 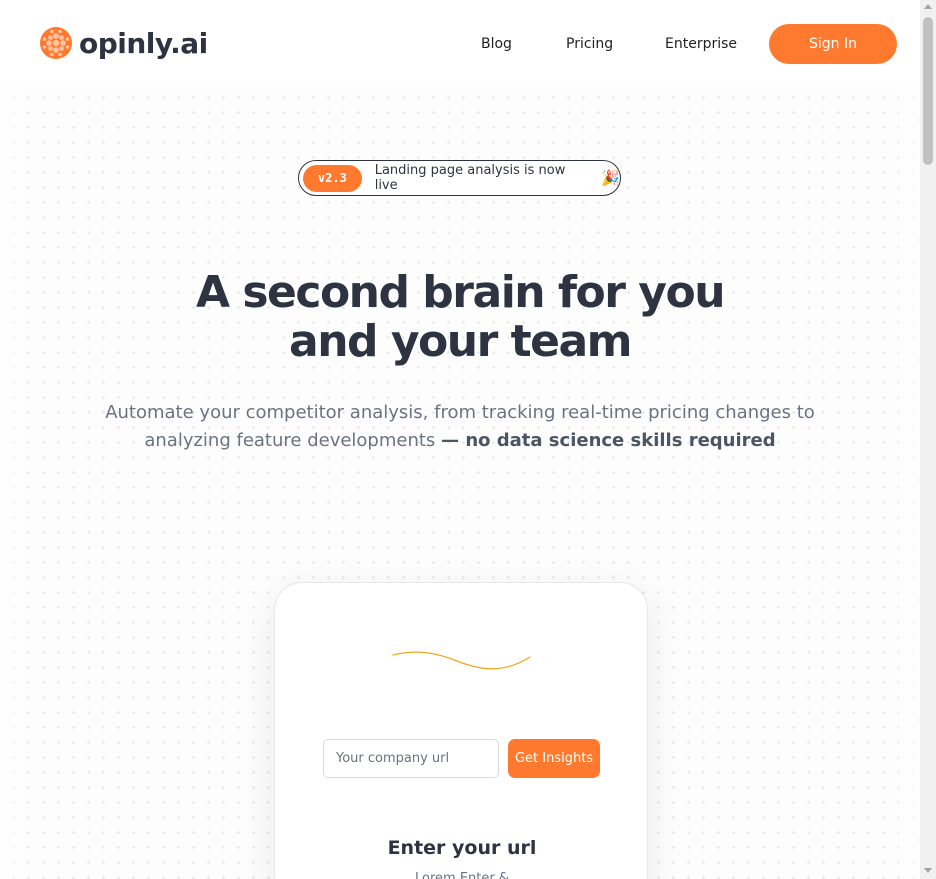 What do you see at coordinates (470, 178) in the screenshot?
I see `announcement-text: Landing page analysis is now live` at bounding box center [470, 178].